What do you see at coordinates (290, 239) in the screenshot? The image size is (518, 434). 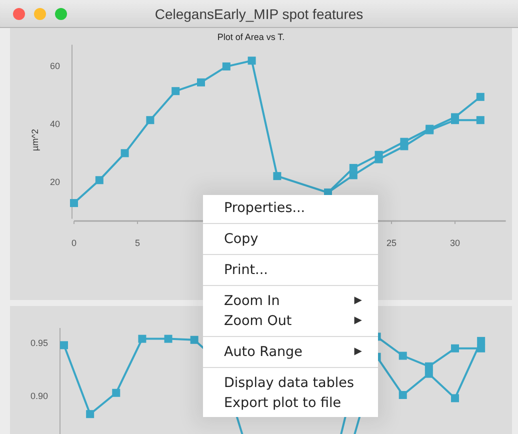 I see `menu-item: Copy` at bounding box center [290, 239].